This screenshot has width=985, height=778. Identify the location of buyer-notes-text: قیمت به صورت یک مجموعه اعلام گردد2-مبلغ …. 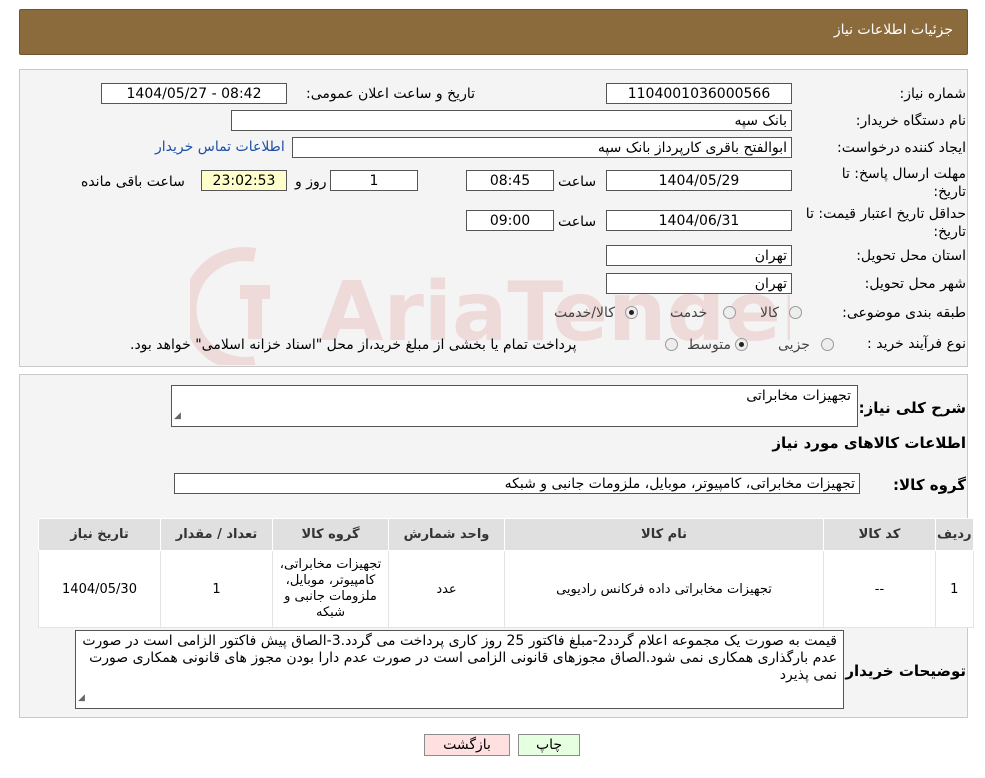
(459, 658).